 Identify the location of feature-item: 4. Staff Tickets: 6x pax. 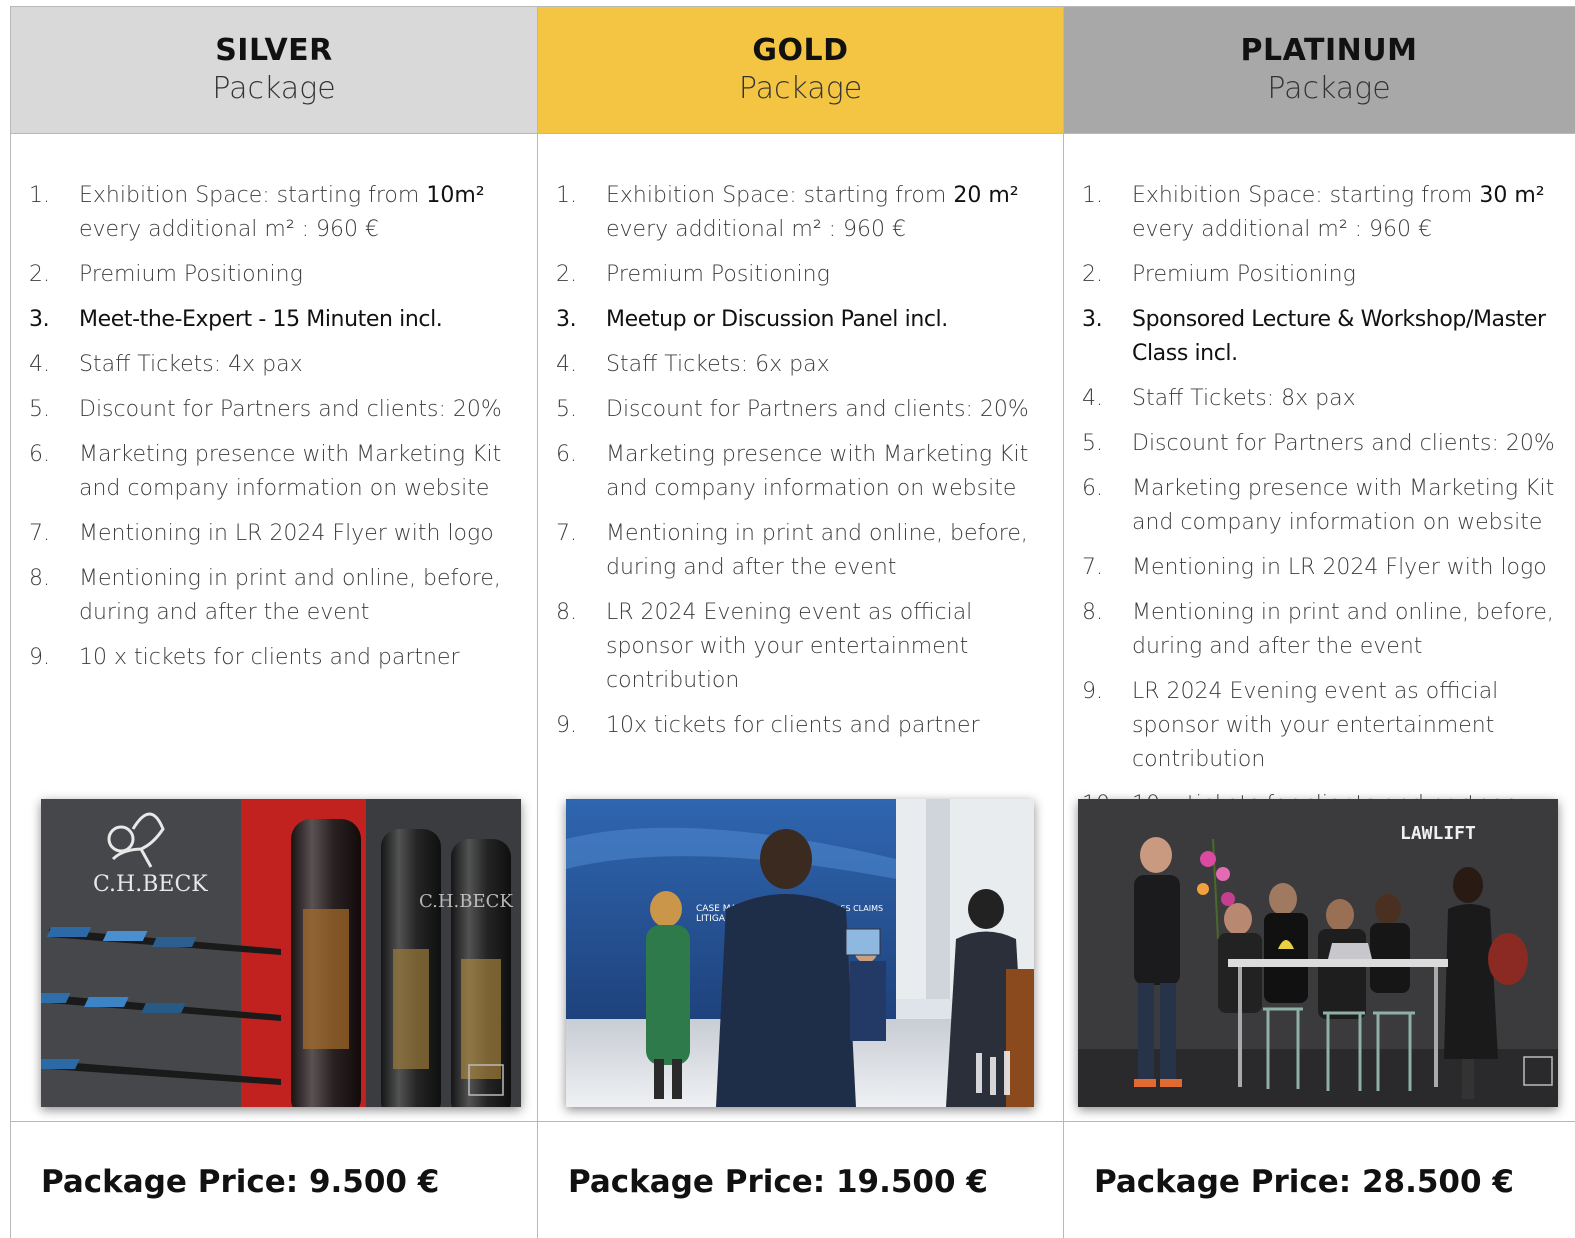
(806, 365).